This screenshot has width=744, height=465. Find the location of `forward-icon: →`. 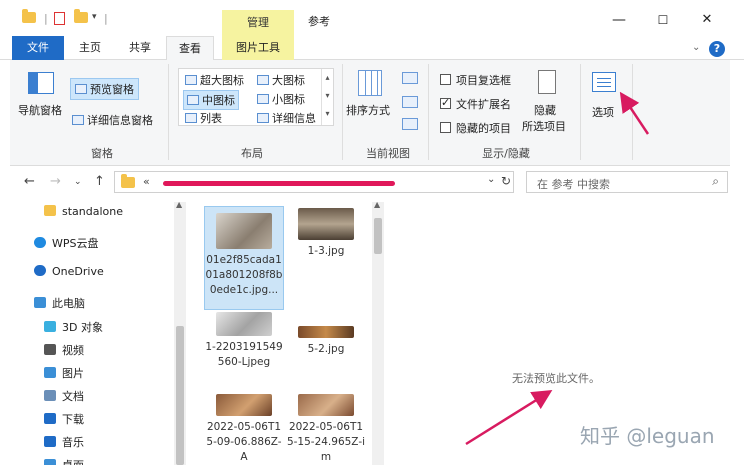

forward-icon: → is located at coordinates (55, 181).